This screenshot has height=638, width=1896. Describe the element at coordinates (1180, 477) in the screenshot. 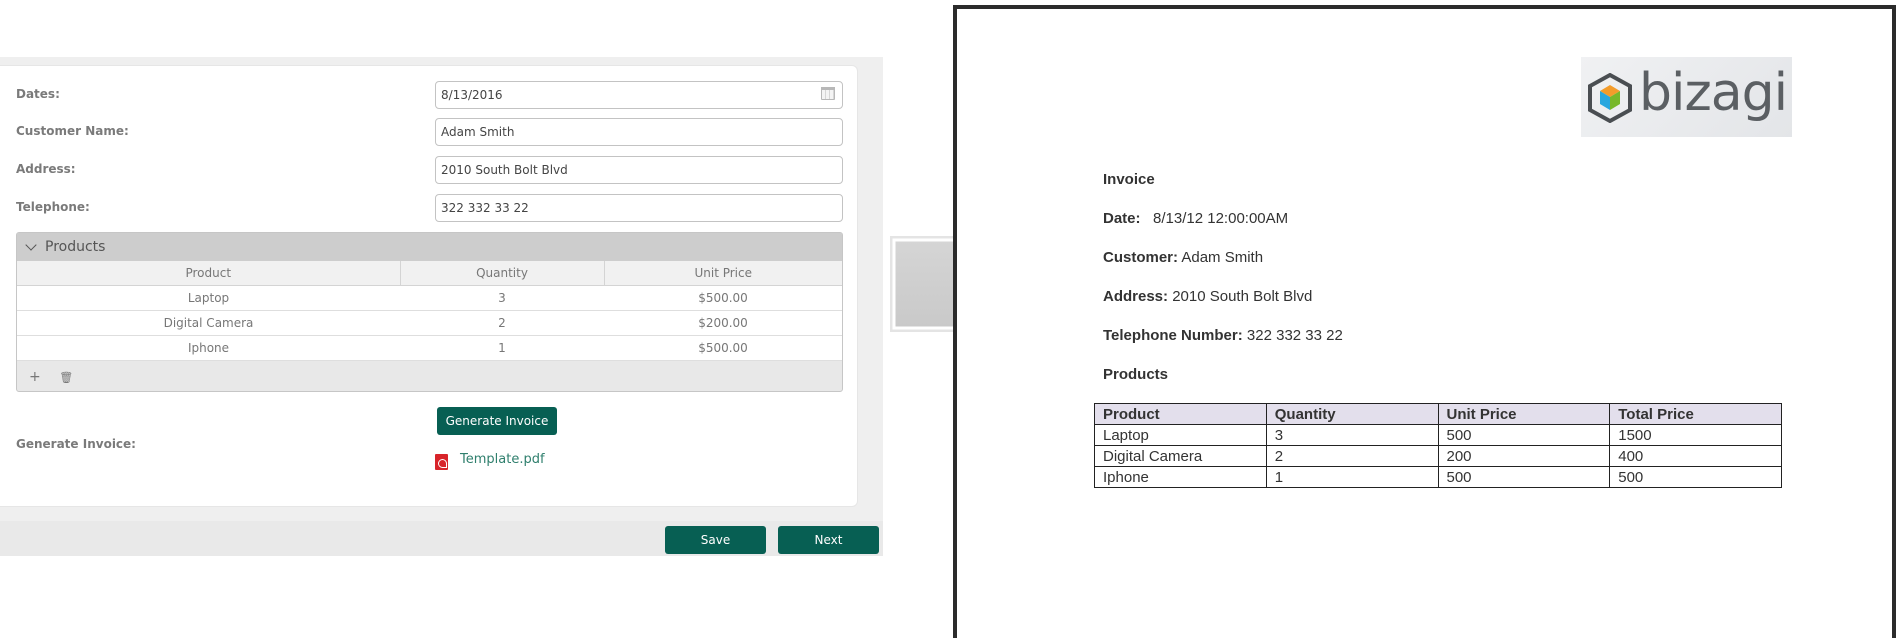

I see `invoice-cell: Iphone` at that location.